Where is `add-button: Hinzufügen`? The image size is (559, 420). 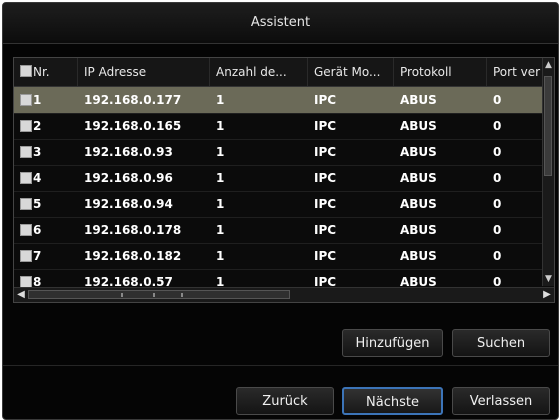
add-button: Hinzufügen is located at coordinates (392, 343).